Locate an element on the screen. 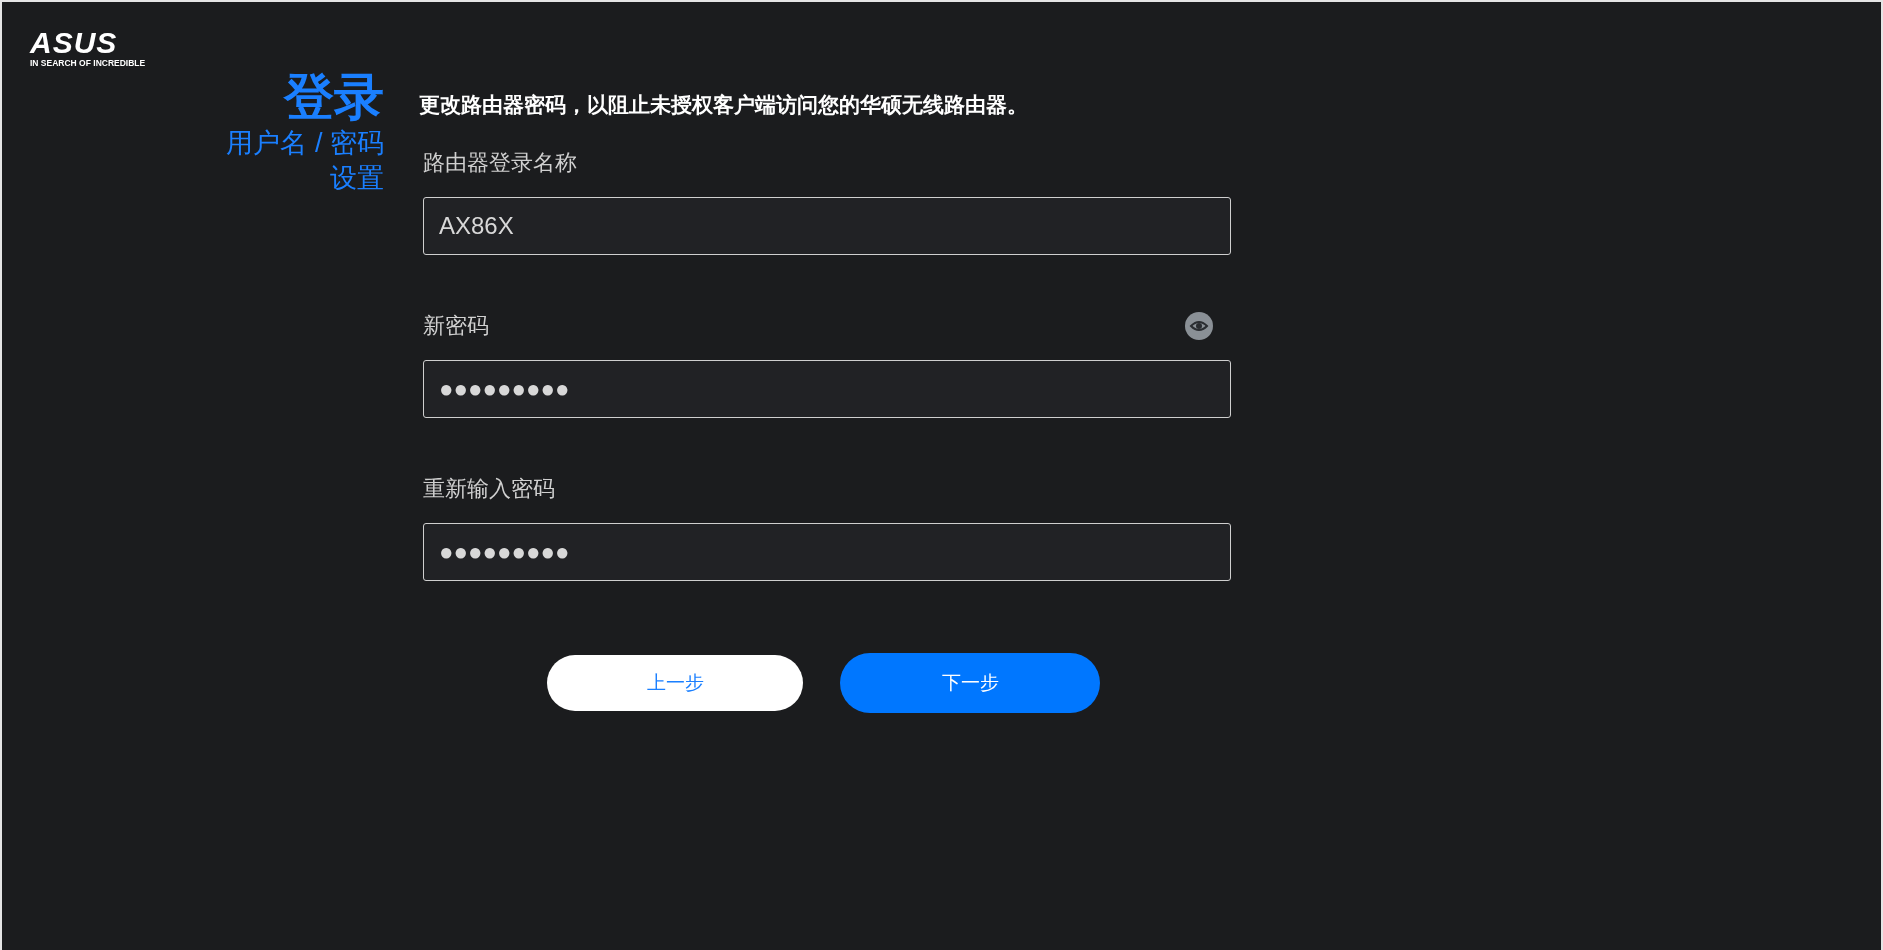  field-label: 新密码 is located at coordinates (456, 326).